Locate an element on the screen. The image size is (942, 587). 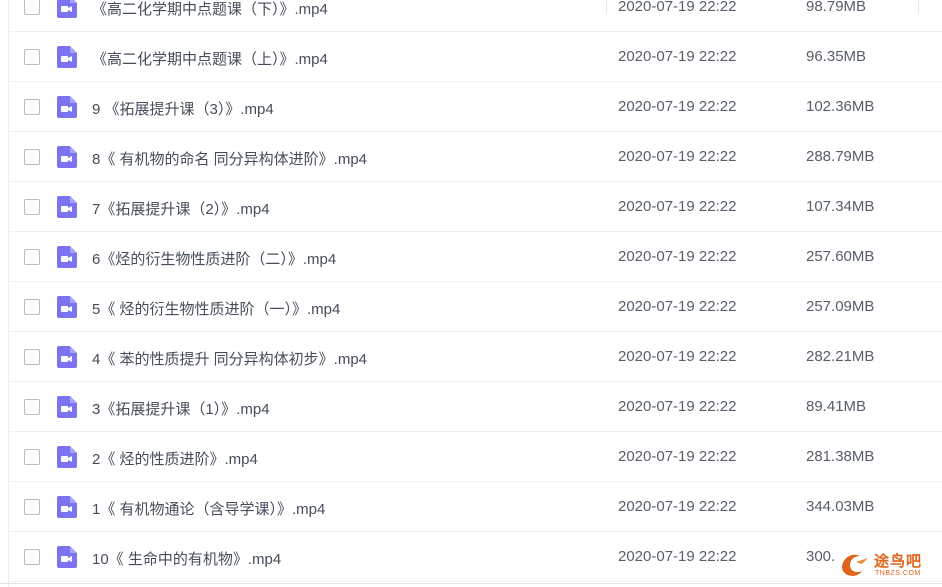
file-size: 96.35MB is located at coordinates (836, 56).